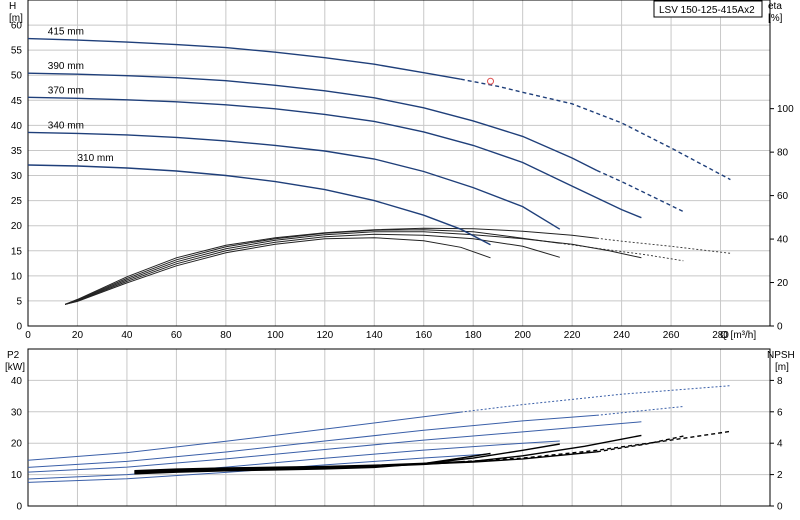 This screenshot has width=800, height=520. Describe the element at coordinates (775, 18) in the screenshot. I see `eta-axis-unit: [%]` at that location.